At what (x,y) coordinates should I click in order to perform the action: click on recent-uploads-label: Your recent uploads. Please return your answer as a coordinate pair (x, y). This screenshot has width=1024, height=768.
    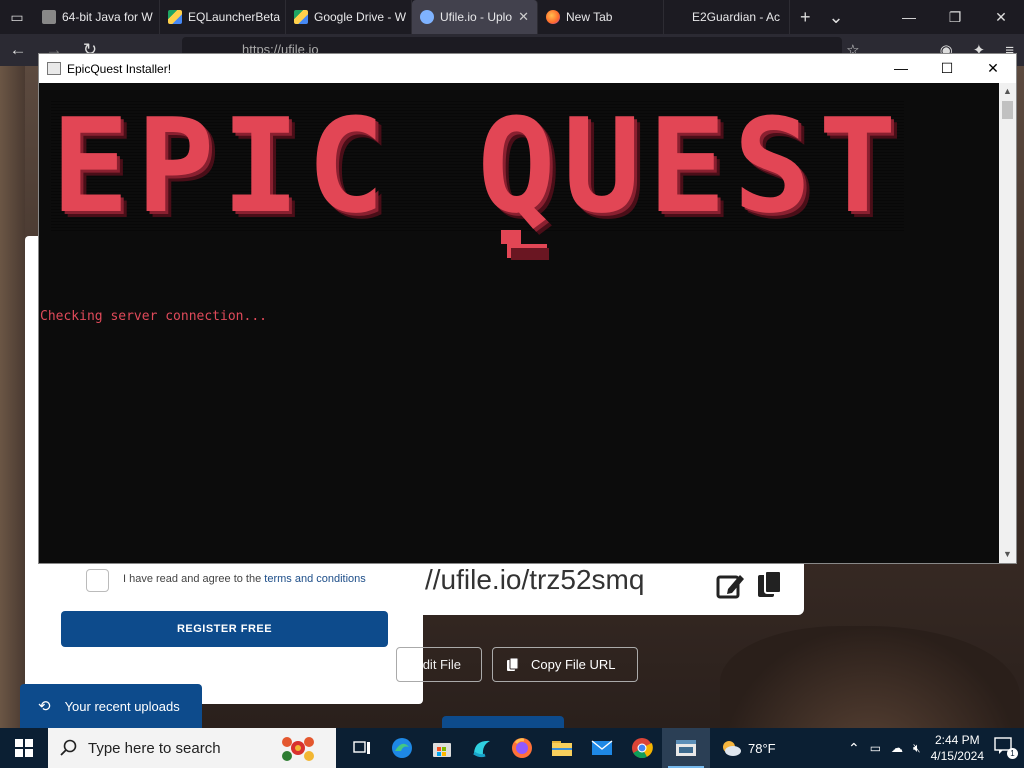
    Looking at the image, I should click on (122, 706).